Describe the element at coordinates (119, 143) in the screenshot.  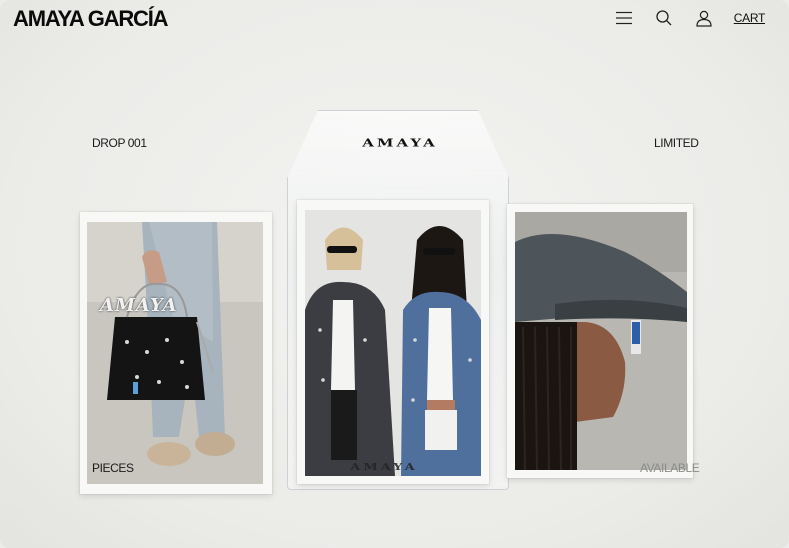
I see `label-drop: DROP 001` at that location.